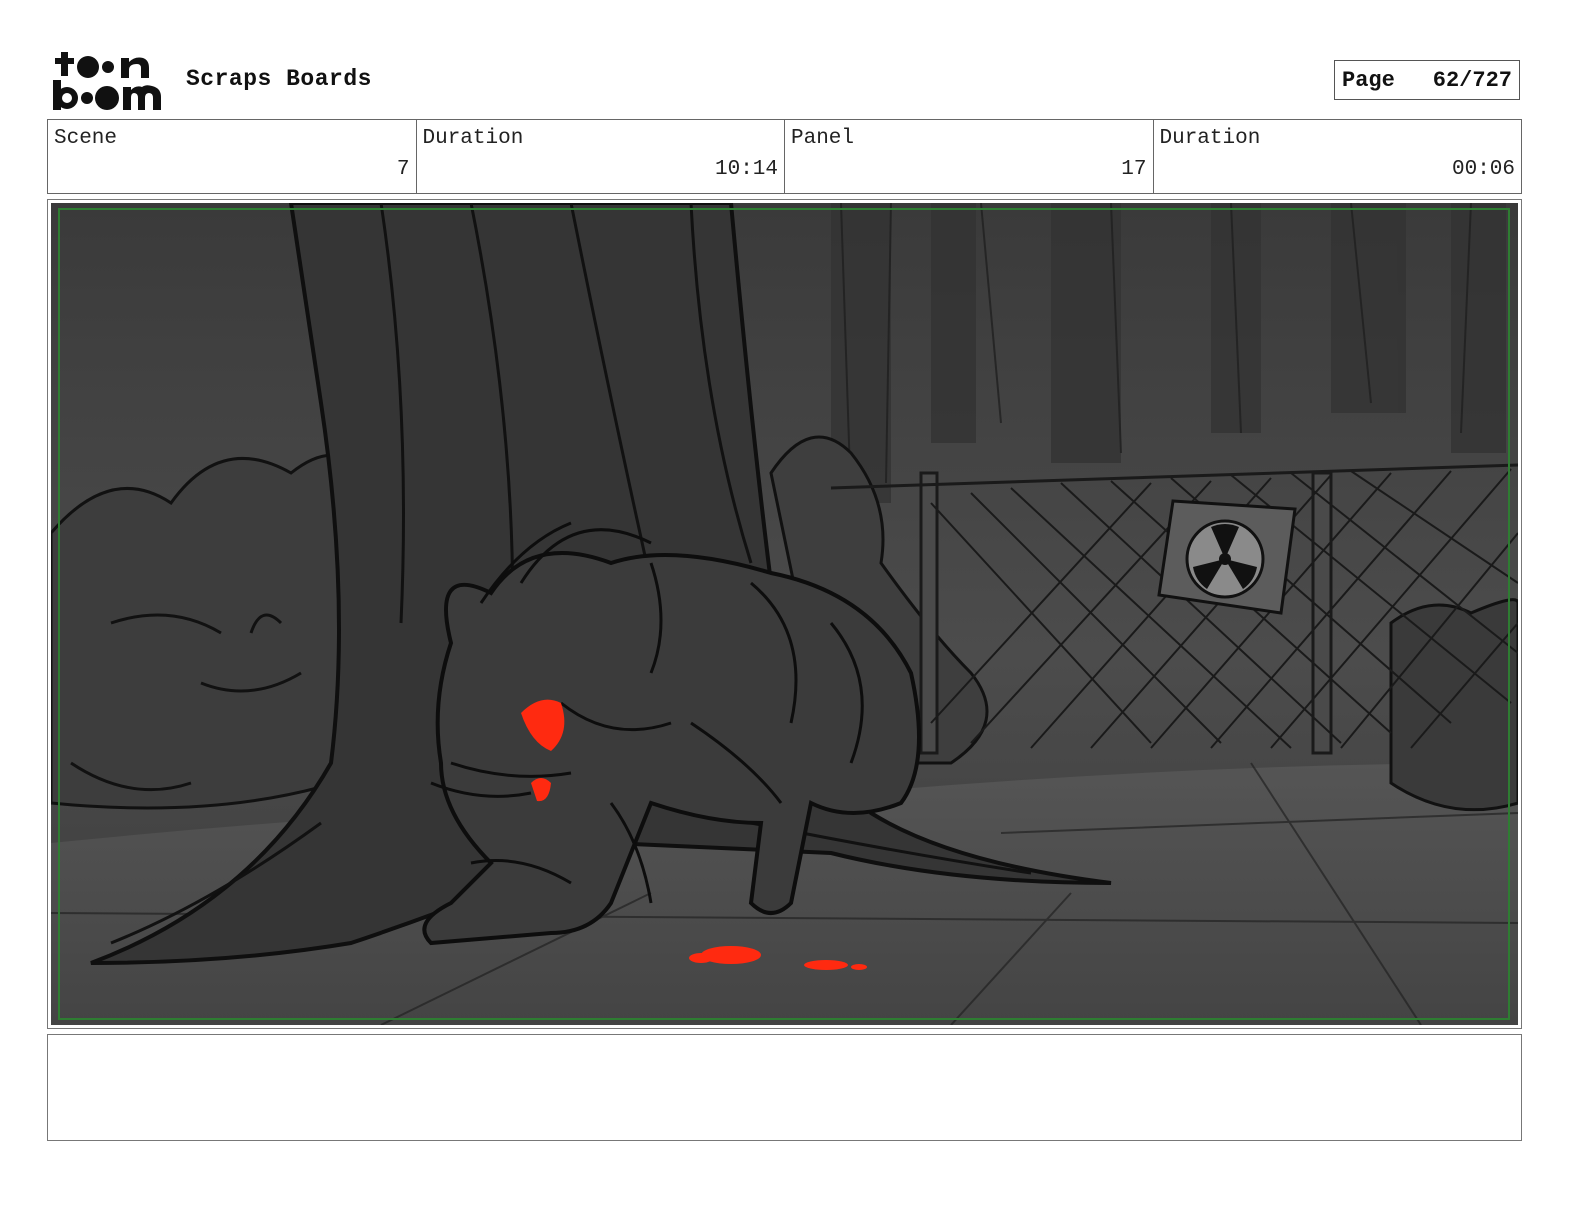 The width and height of the screenshot is (1584, 1224). Describe the element at coordinates (1472, 80) in the screenshot. I see `page-number: 62/727` at that location.